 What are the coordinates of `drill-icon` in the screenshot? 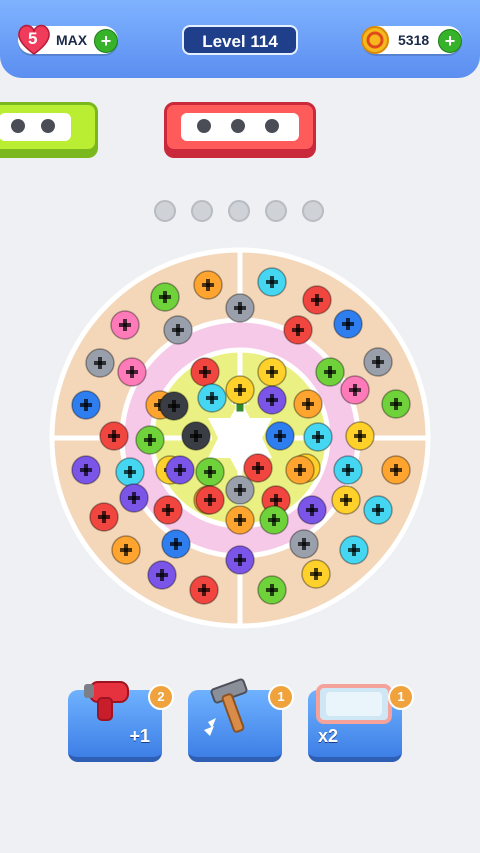 It's located at (106, 701).